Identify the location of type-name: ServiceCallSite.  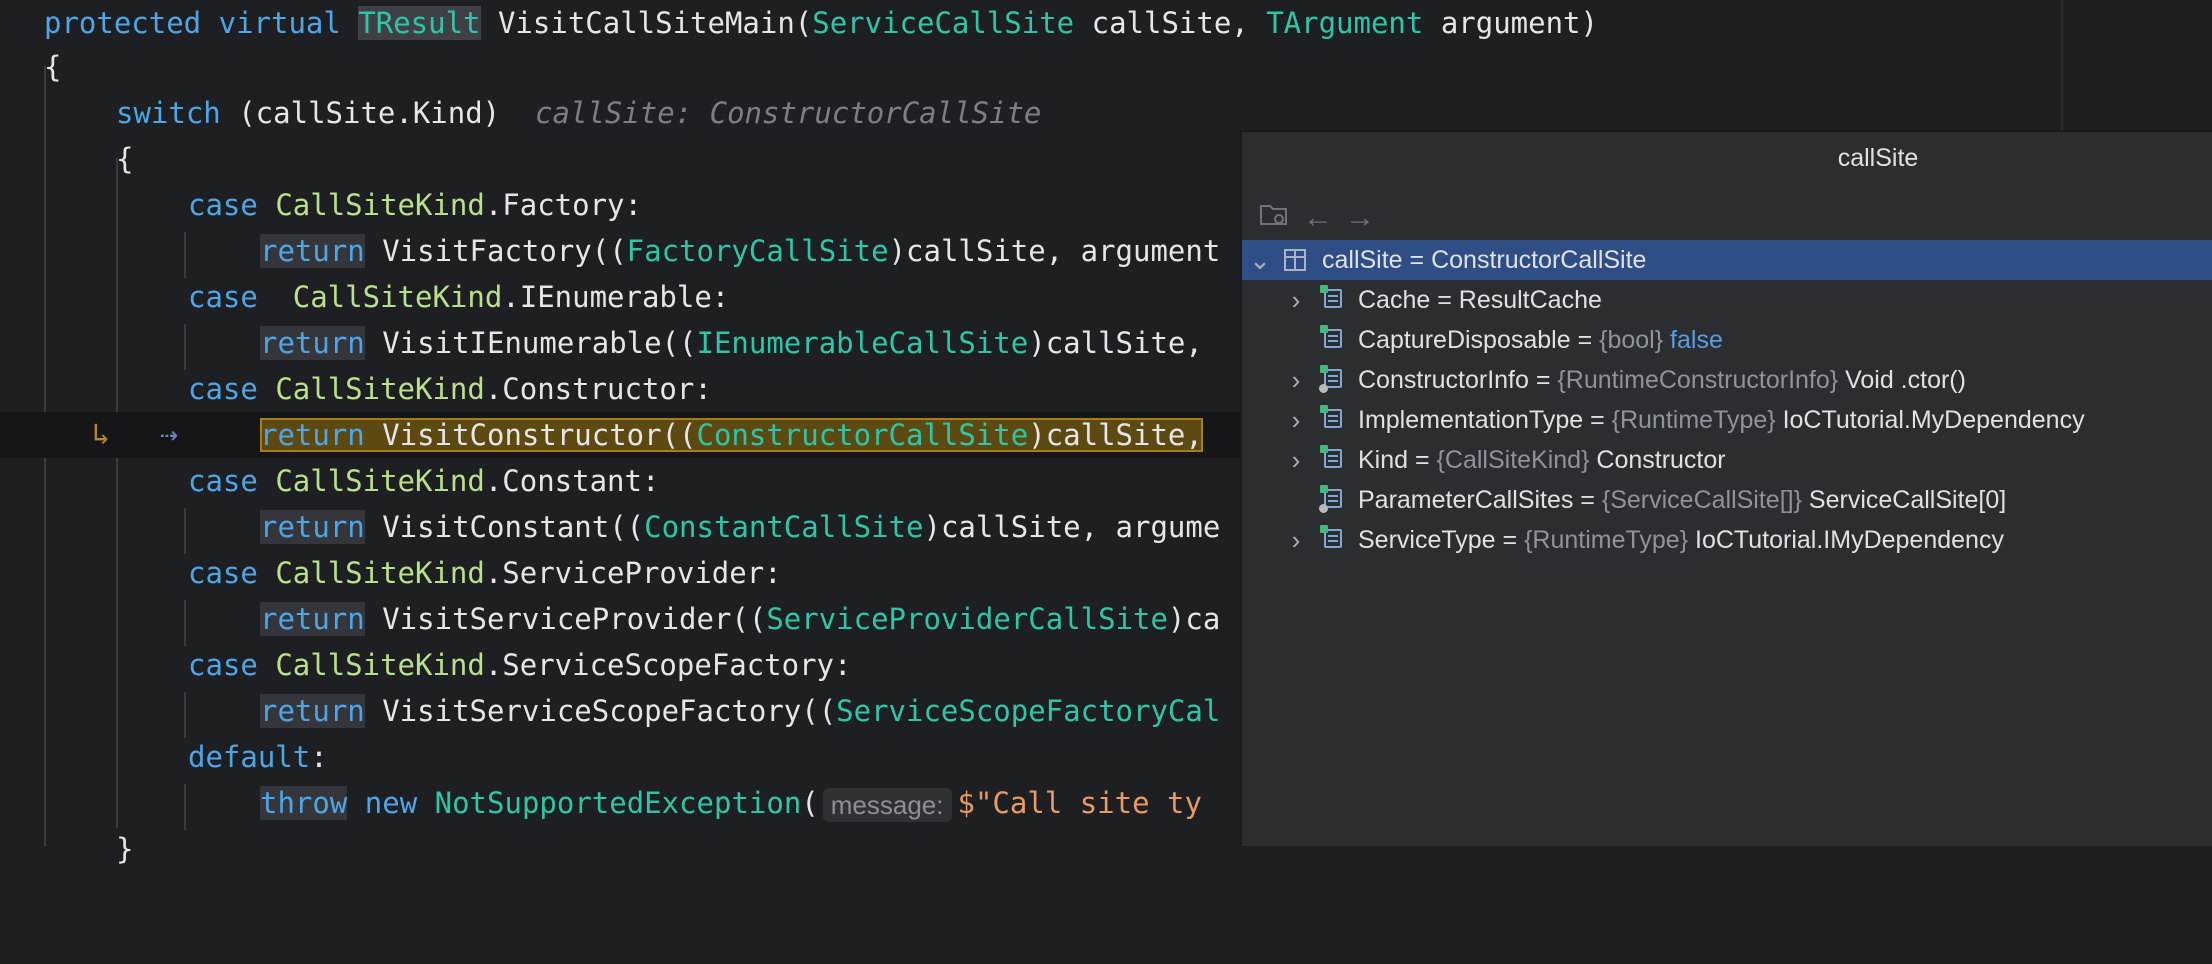
(943, 23).